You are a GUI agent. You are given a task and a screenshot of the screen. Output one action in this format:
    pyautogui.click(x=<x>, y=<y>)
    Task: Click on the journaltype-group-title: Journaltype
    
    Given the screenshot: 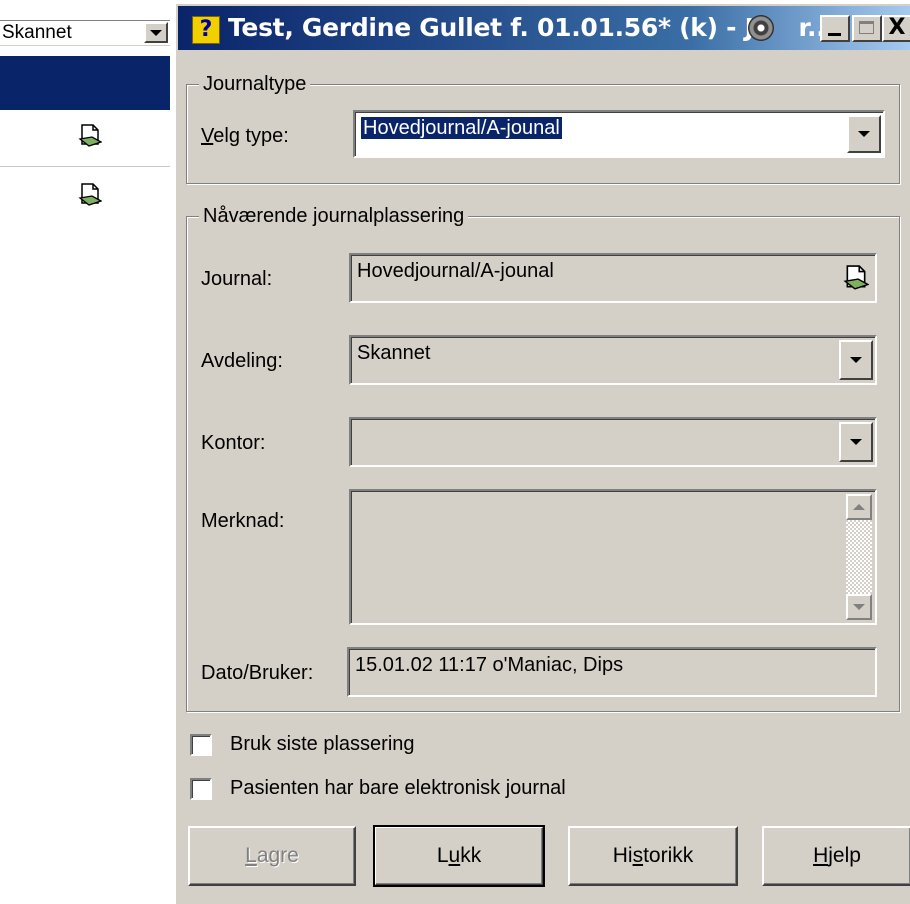 What is the action you would take?
    pyautogui.click(x=255, y=84)
    